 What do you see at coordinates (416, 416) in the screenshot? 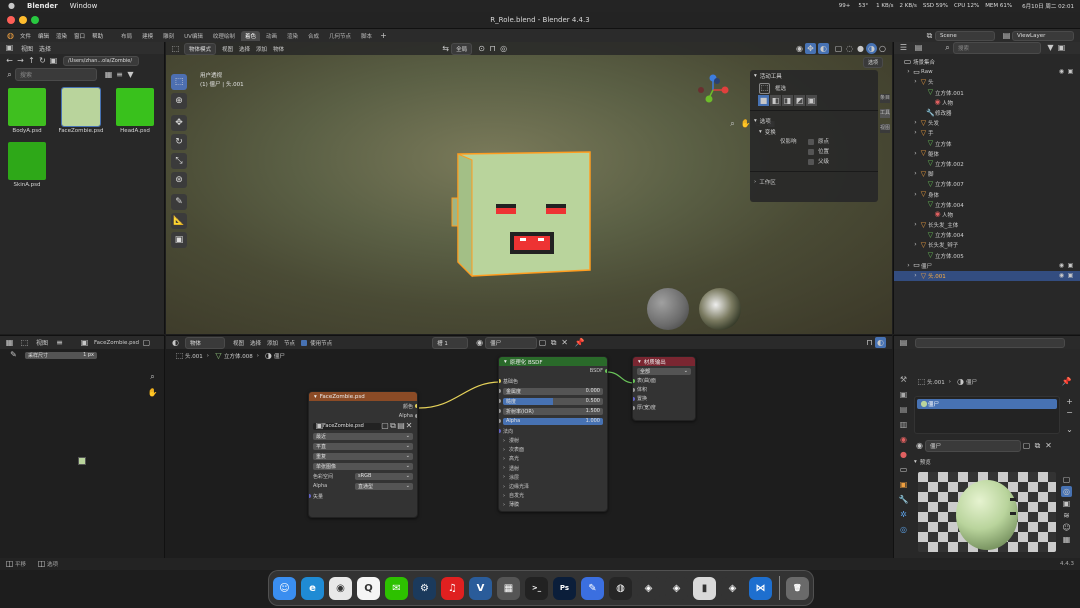
I see `socket-alpha-out` at bounding box center [416, 416].